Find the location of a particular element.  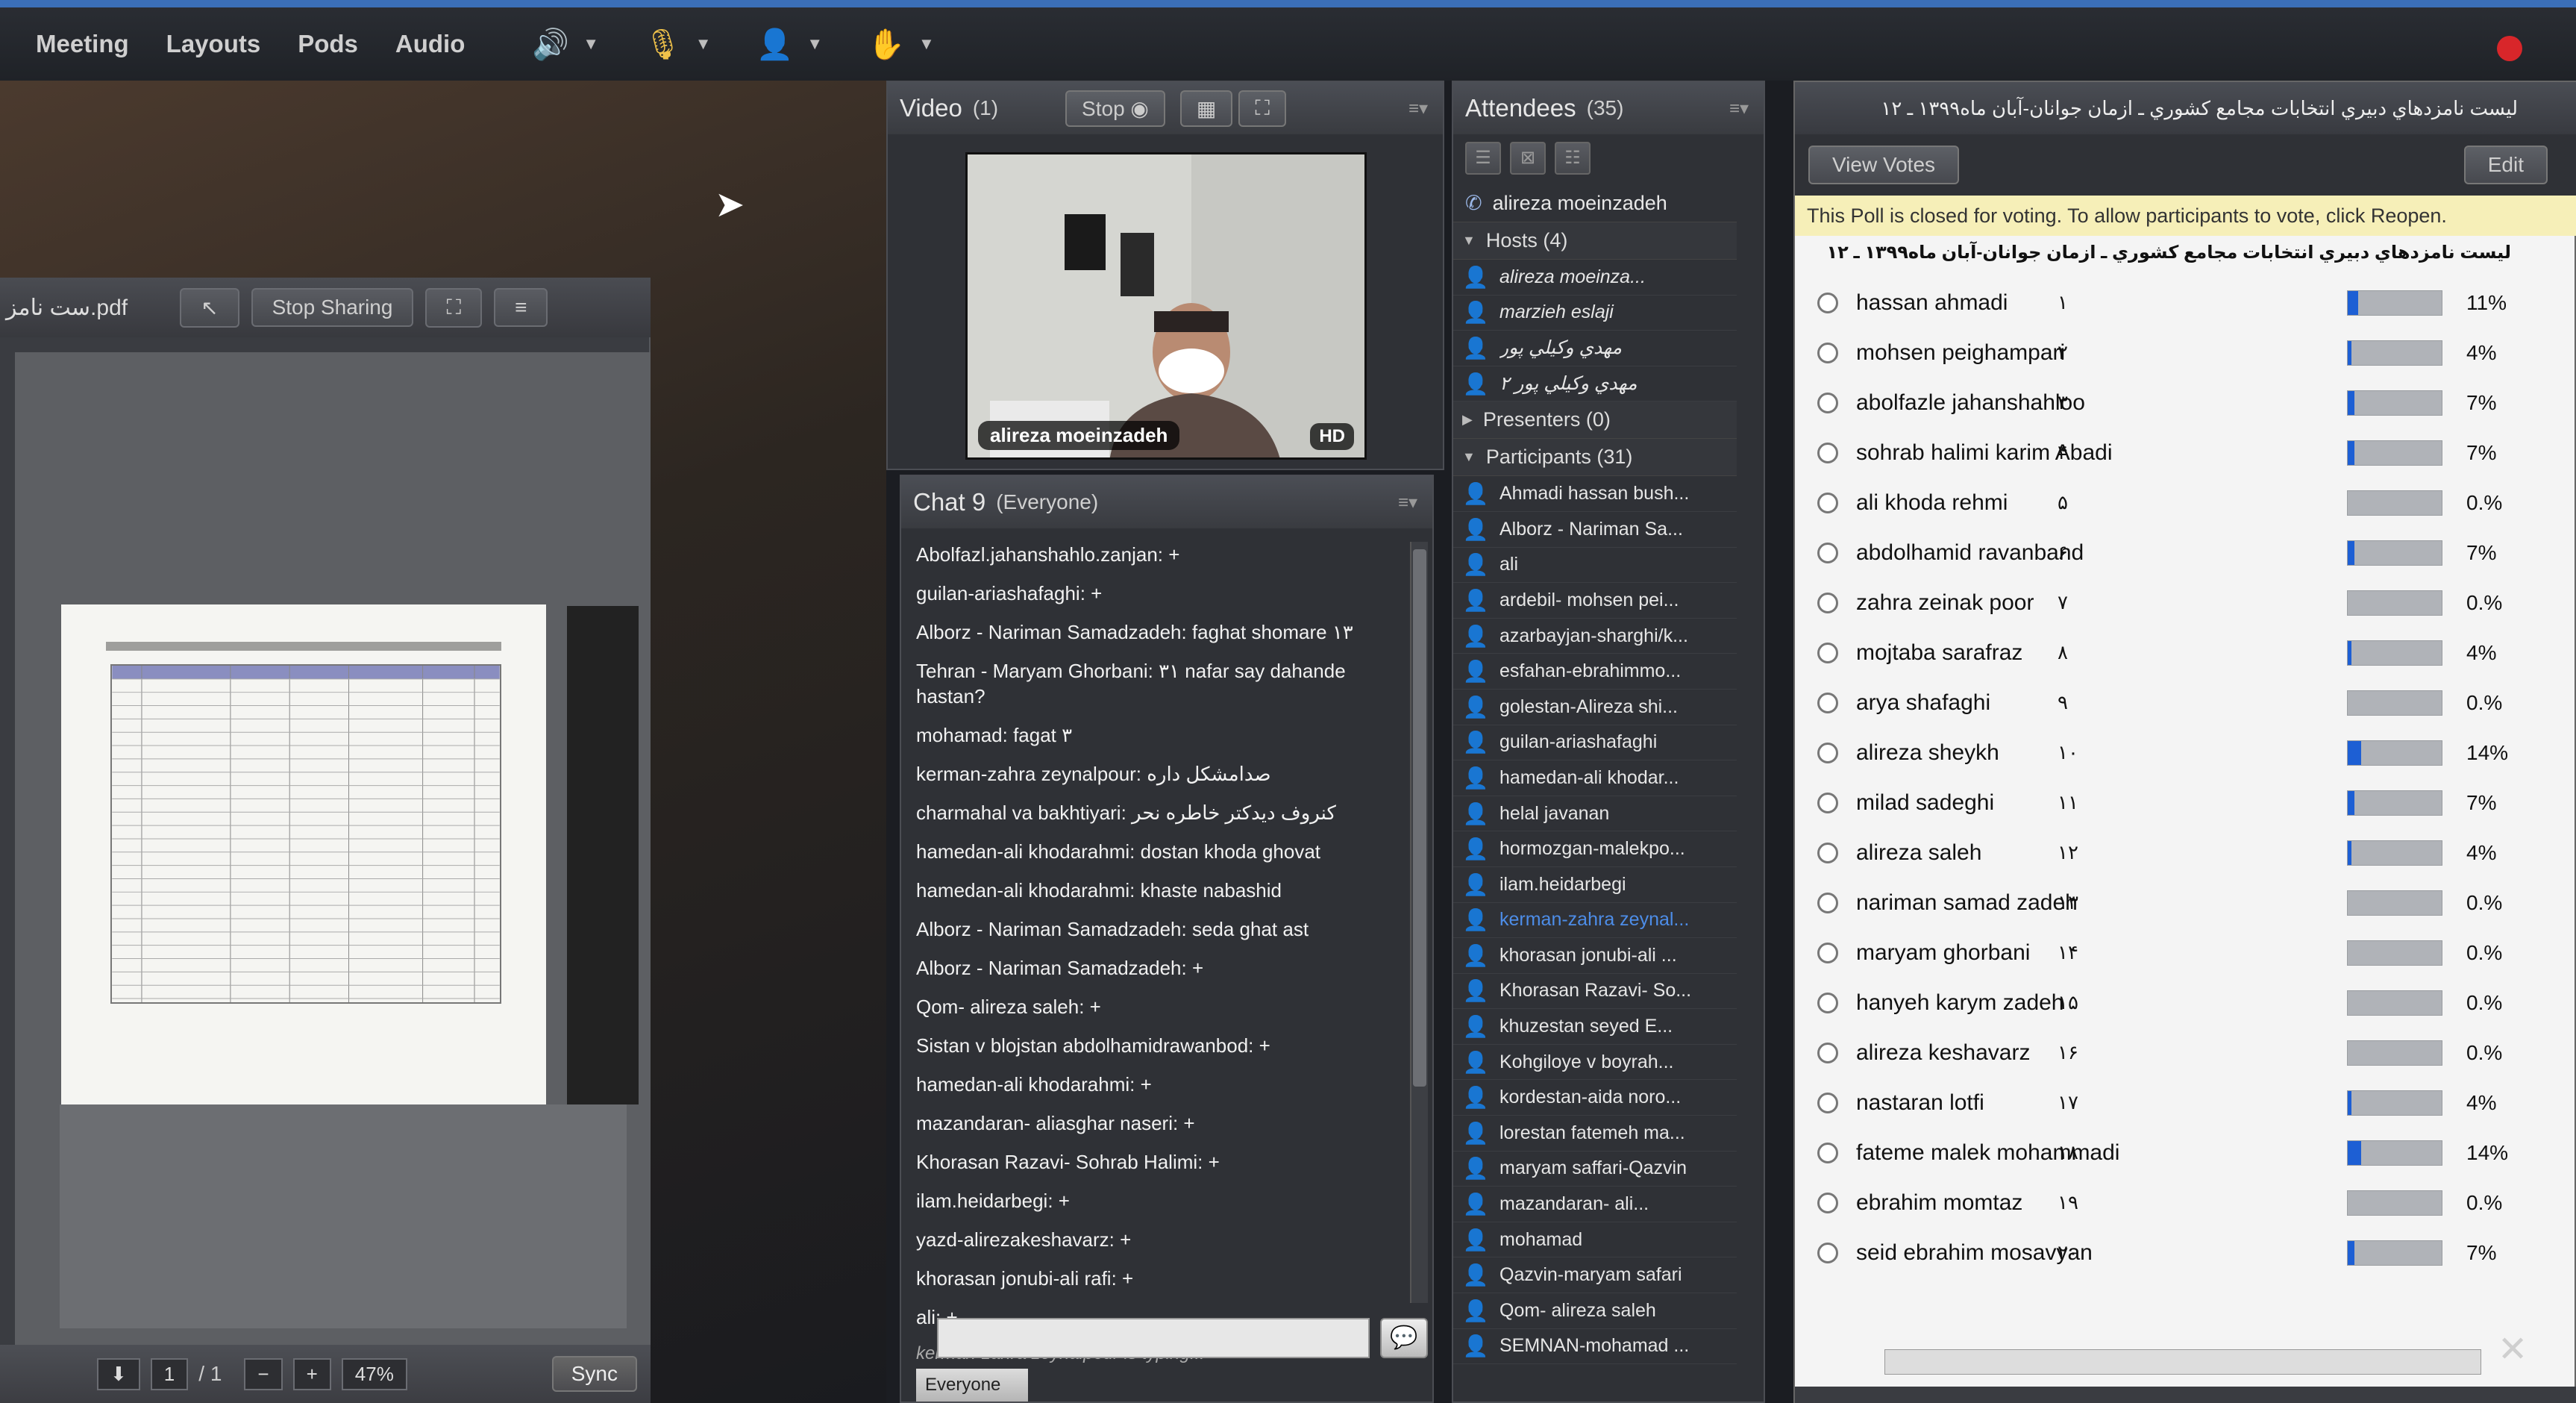

poll-option: arya shafaghi ۹ 0.% is located at coordinates (2185, 703).